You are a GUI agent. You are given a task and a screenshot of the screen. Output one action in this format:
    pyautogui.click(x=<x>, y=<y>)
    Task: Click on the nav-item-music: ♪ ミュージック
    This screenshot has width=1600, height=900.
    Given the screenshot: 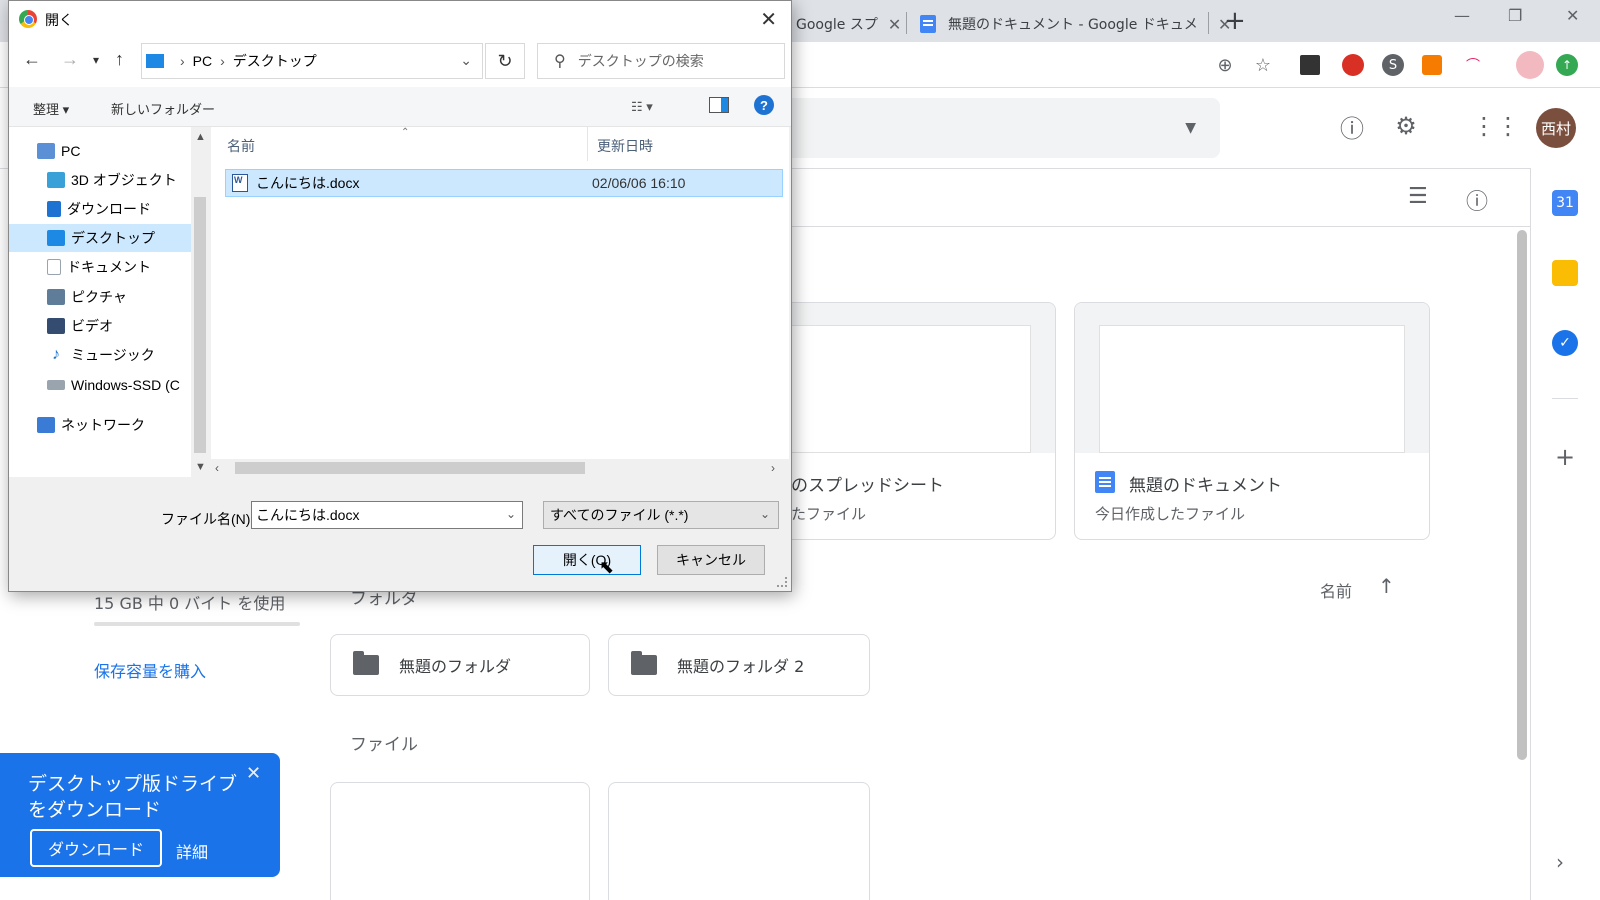 What is the action you would take?
    pyautogui.click(x=119, y=355)
    